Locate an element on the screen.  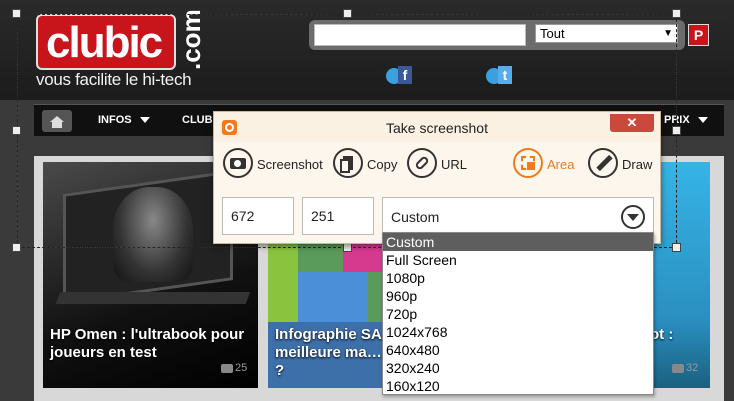
close-button: ✕ is located at coordinates (632, 123).